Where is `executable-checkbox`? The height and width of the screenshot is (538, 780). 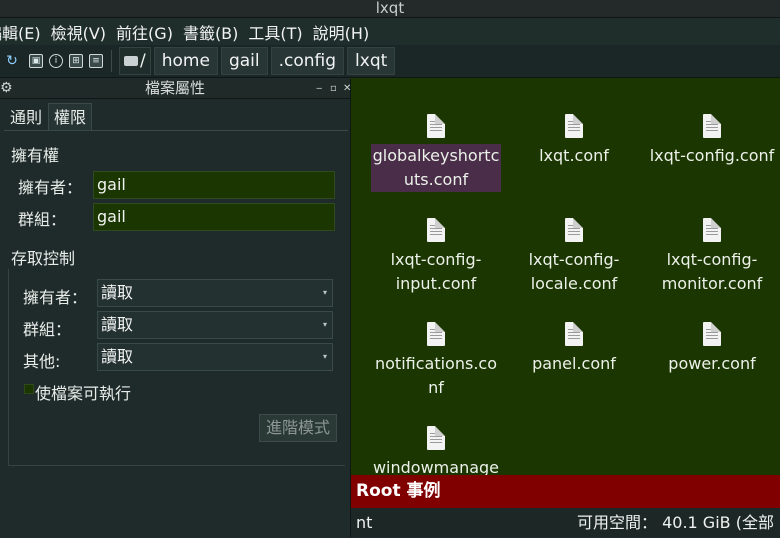 executable-checkbox is located at coordinates (29, 389).